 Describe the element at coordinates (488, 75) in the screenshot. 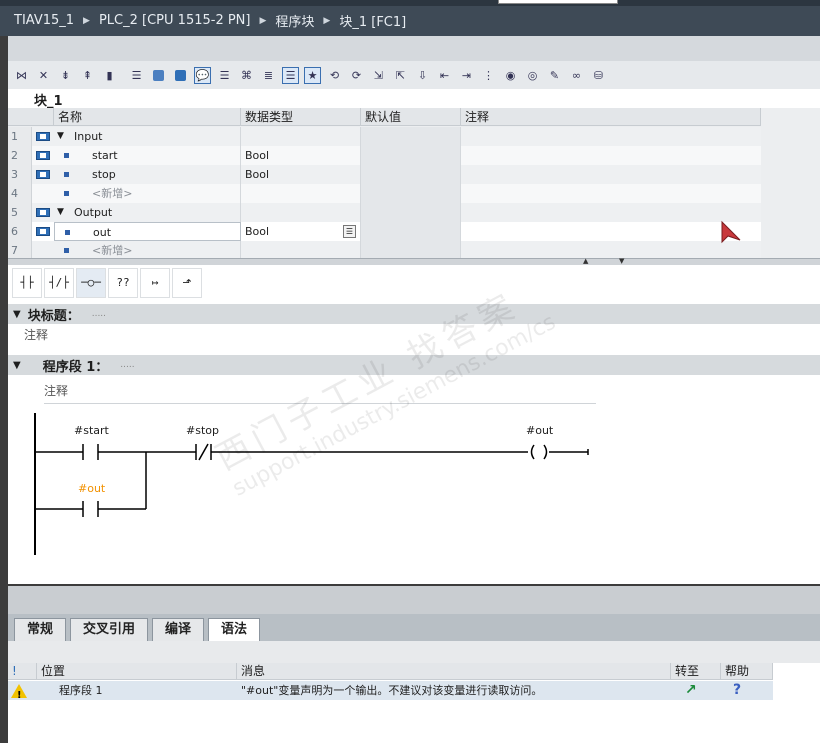

I see `tree-icon: ⋮` at that location.